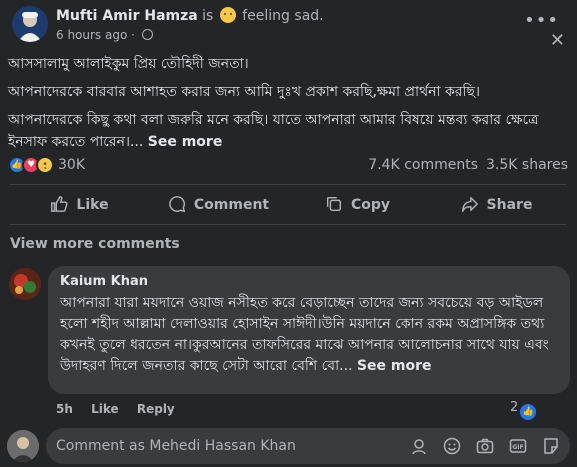  I want to click on shares-count: 3.5K shares, so click(527, 165).